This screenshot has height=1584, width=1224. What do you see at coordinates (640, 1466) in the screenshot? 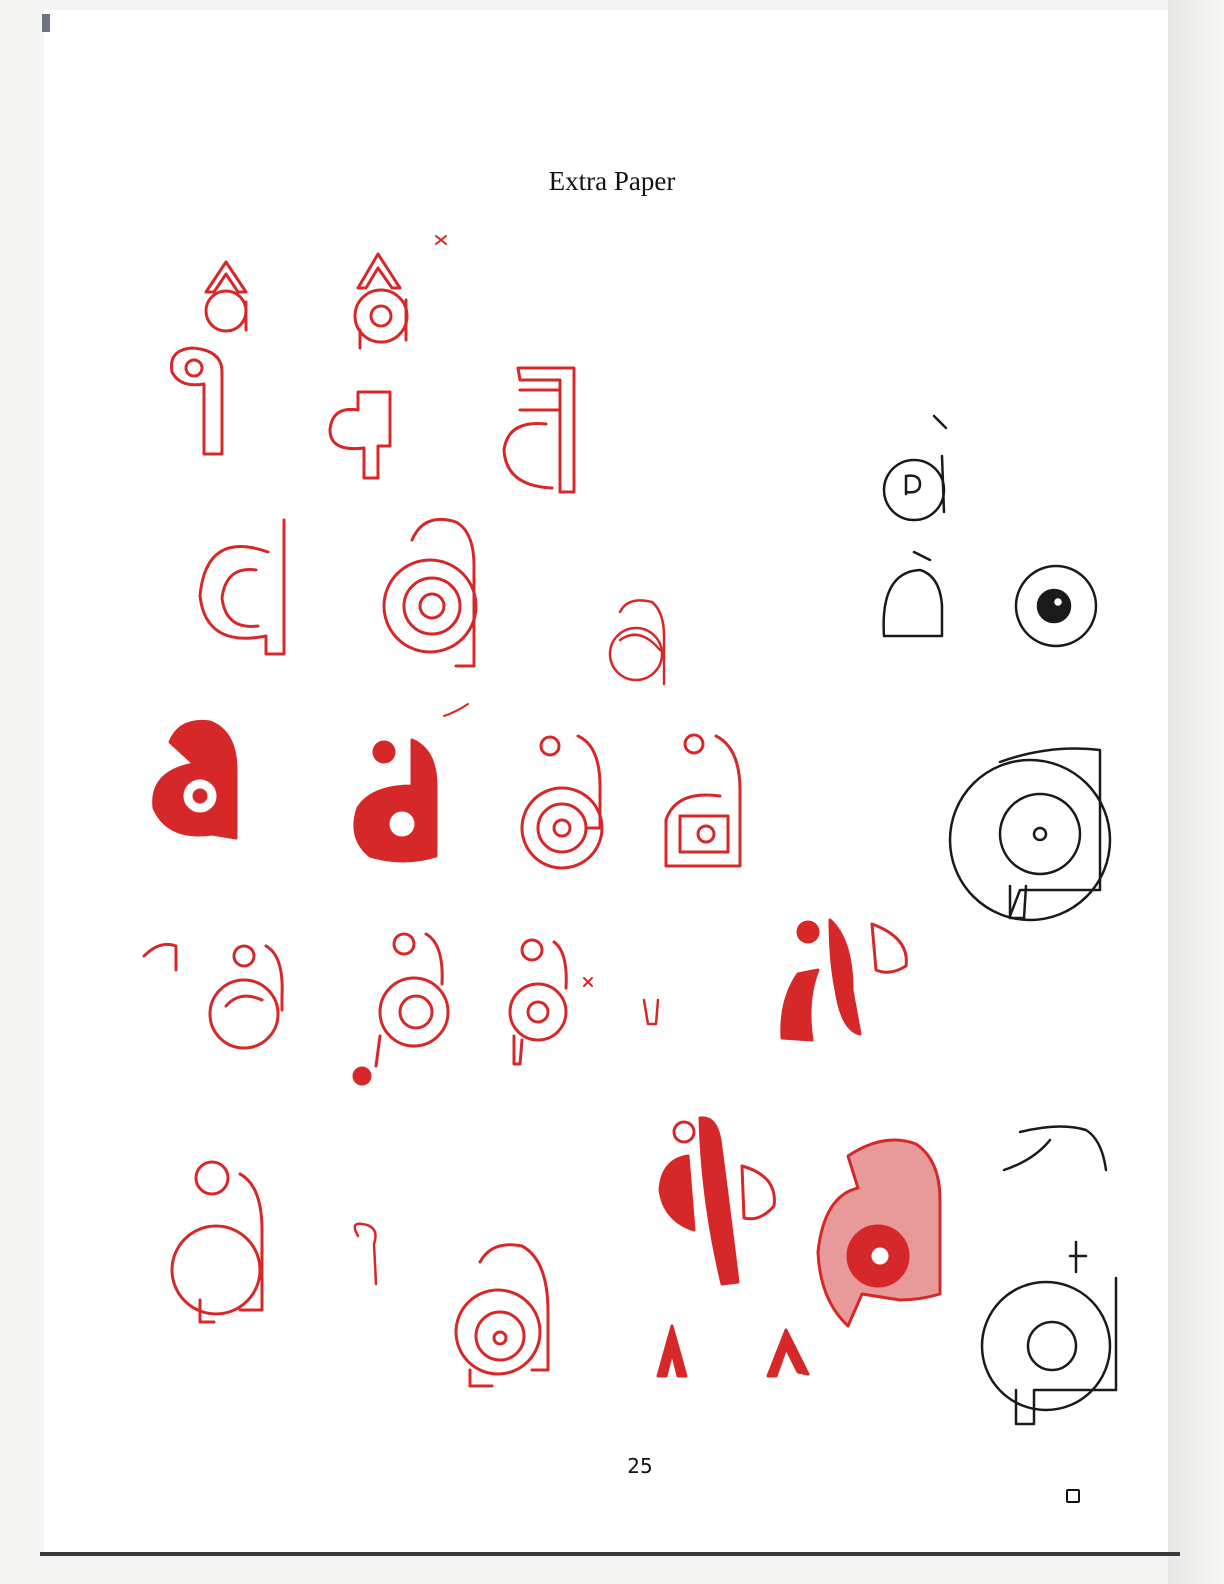
I see `page-number: 25` at bounding box center [640, 1466].